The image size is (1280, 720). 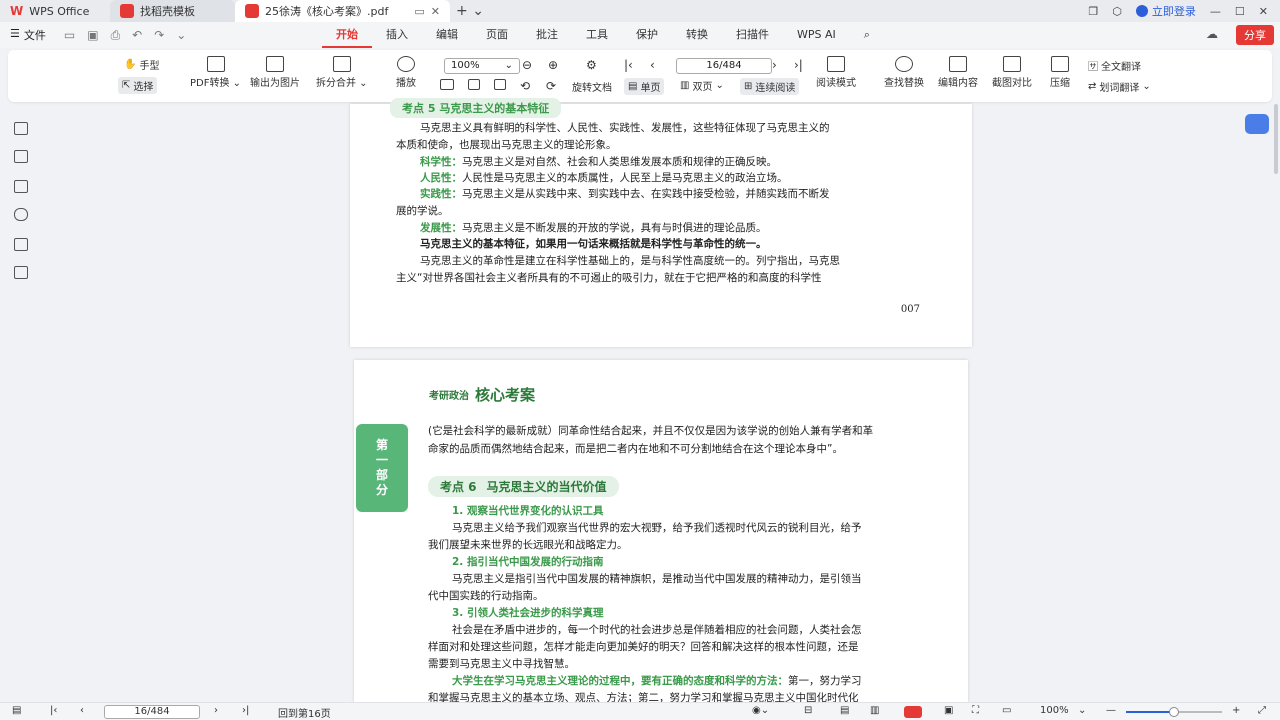 What do you see at coordinates (406, 72) in the screenshot?
I see `play-button: 播放` at bounding box center [406, 72].